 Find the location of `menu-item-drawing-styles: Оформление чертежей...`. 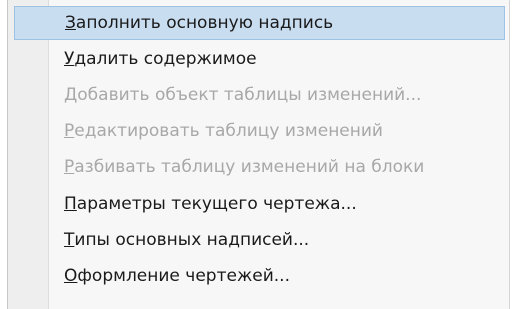

menu-item-drawing-styles: Оформление чертежей... is located at coordinates (259, 276).